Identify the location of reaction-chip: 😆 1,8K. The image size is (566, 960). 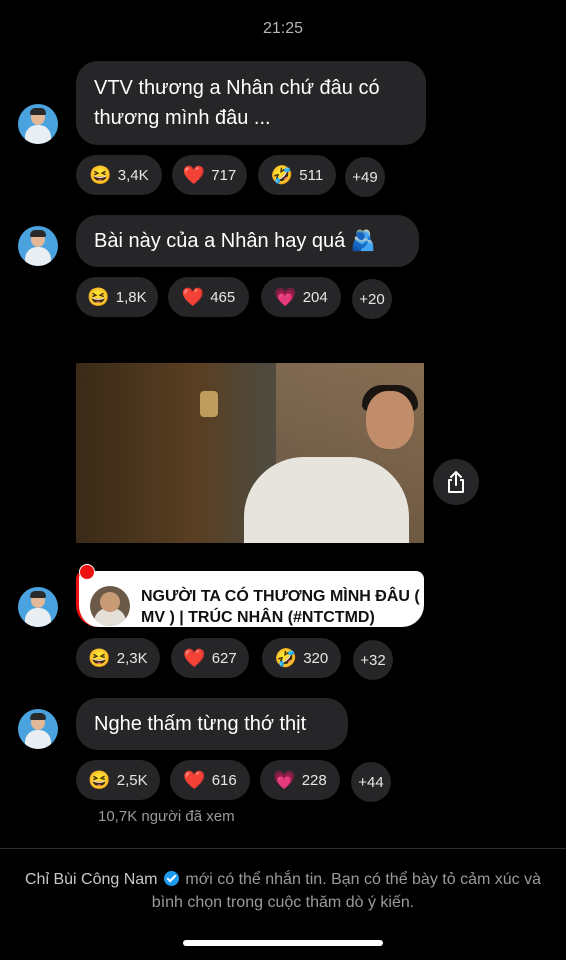
(117, 297).